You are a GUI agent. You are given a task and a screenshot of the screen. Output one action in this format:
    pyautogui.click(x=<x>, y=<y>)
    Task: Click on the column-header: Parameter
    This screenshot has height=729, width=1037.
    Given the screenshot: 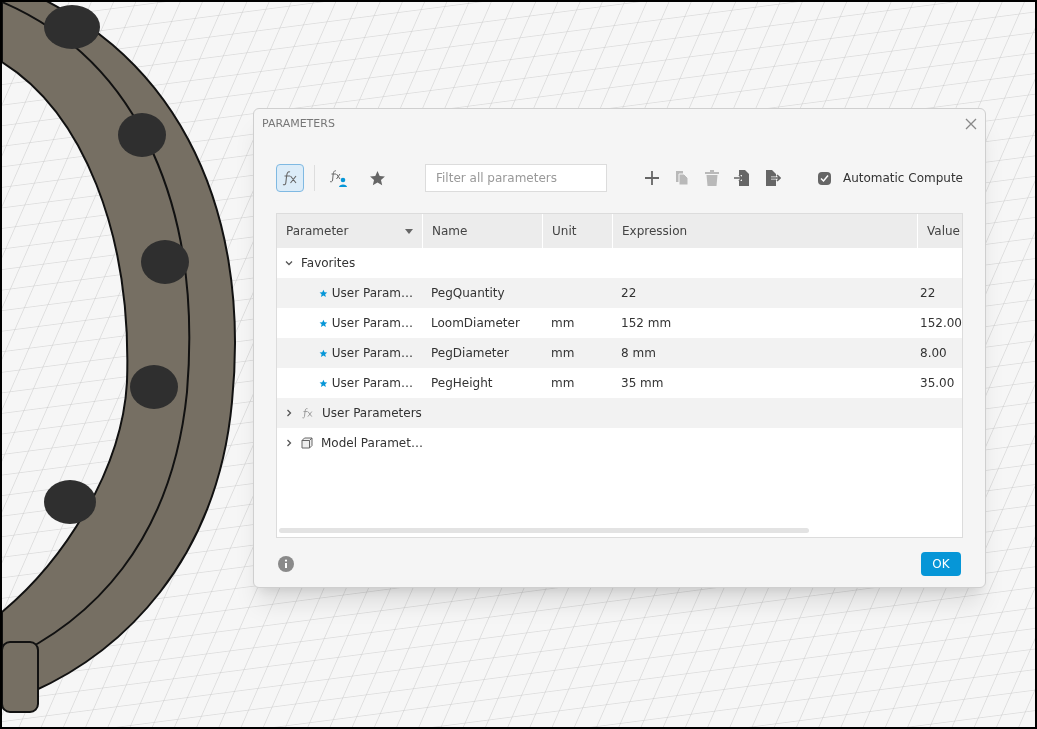 What is the action you would take?
    pyautogui.click(x=317, y=231)
    